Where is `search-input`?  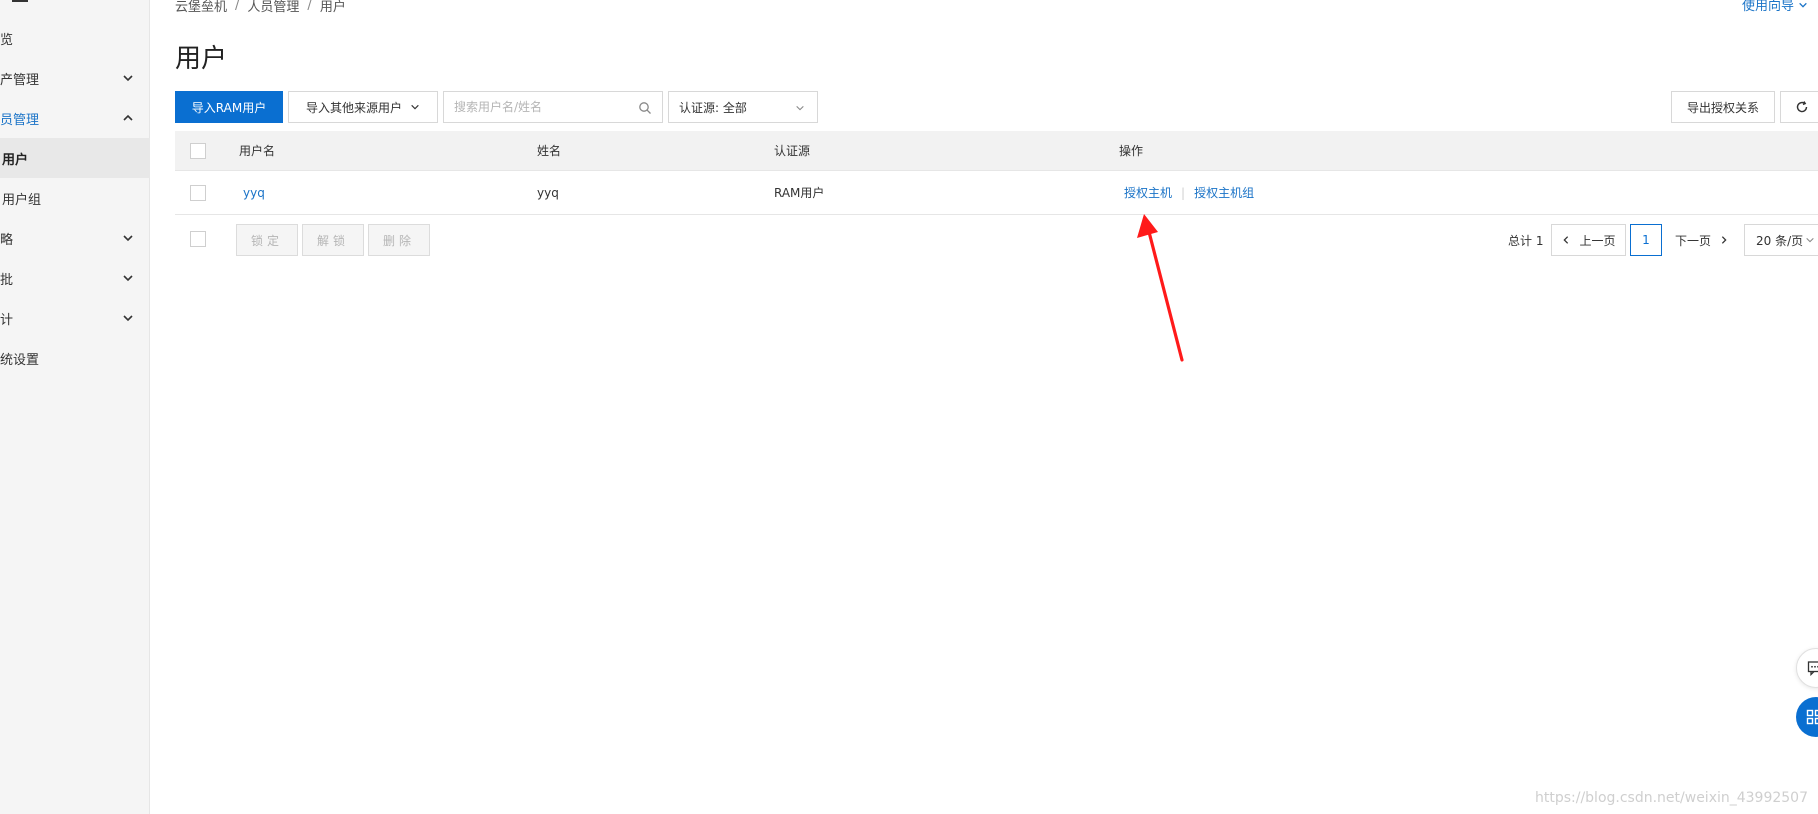 search-input is located at coordinates (544, 107).